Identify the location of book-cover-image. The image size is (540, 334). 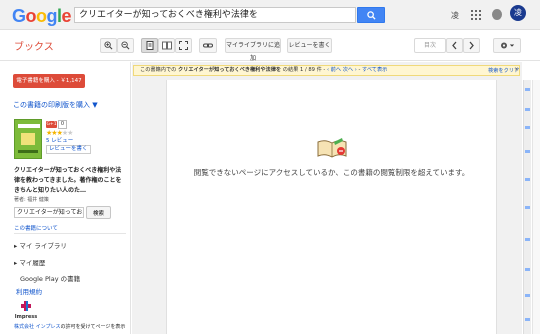
(28, 139).